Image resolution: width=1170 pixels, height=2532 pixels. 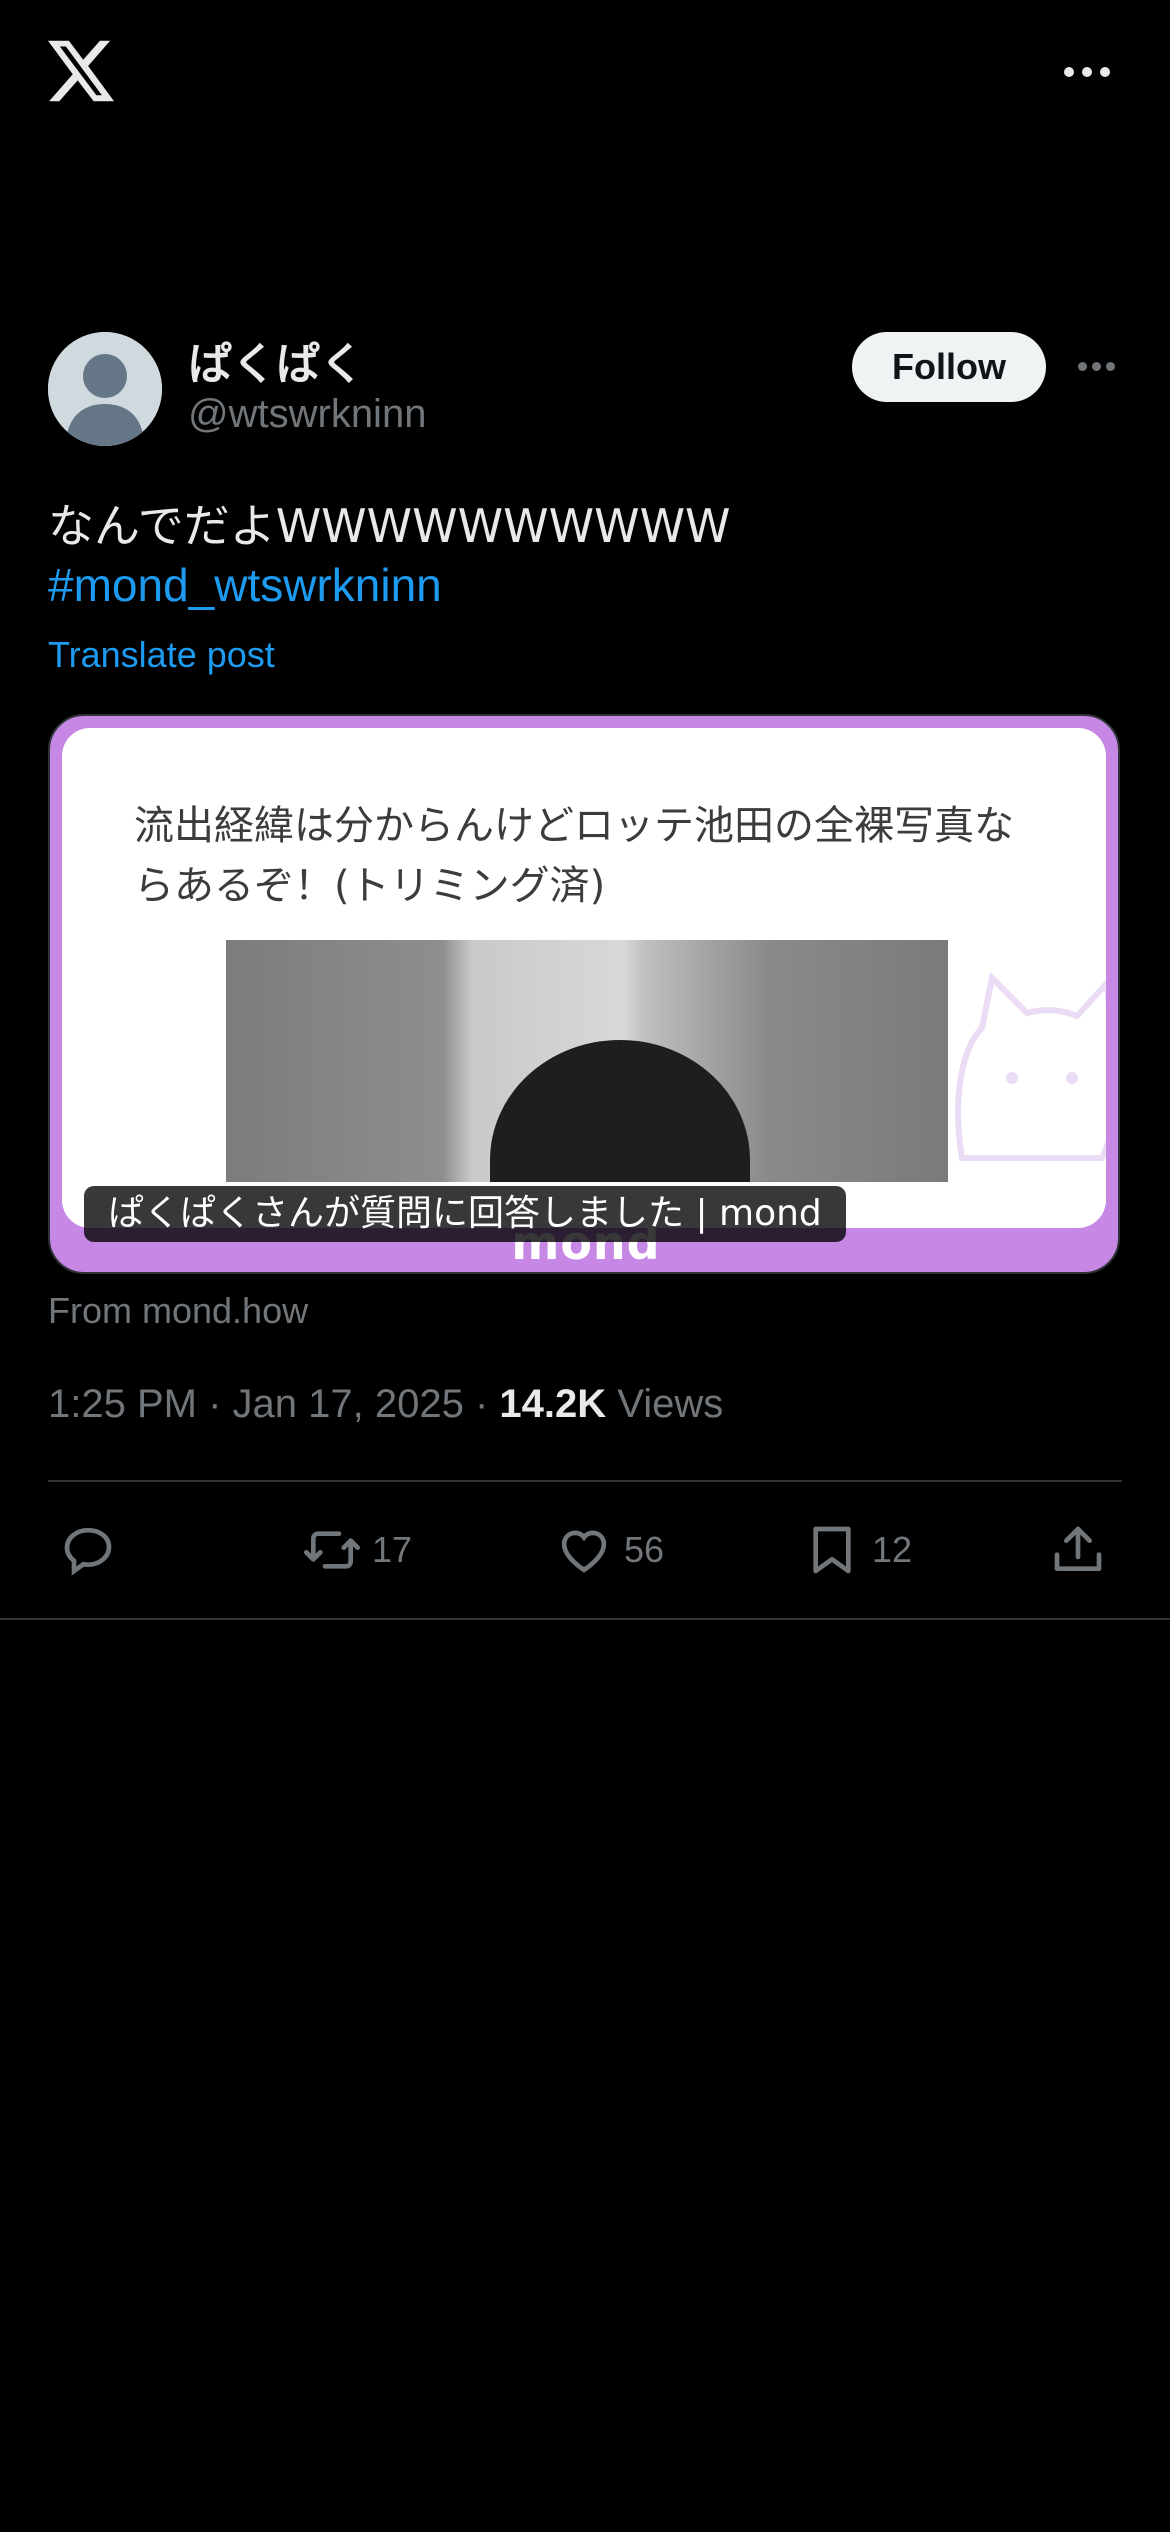 I want to click on top-bar, so click(x=585, y=75).